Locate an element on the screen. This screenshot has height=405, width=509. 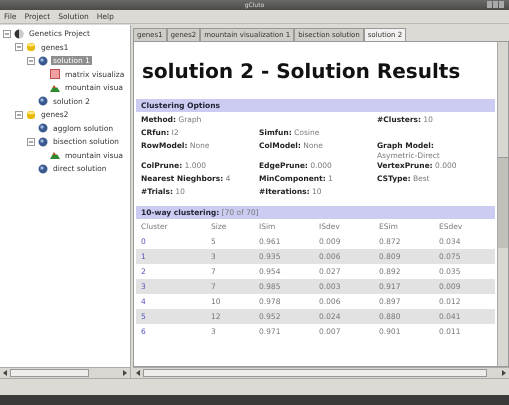
matrix-icon is located at coordinates (55, 74).